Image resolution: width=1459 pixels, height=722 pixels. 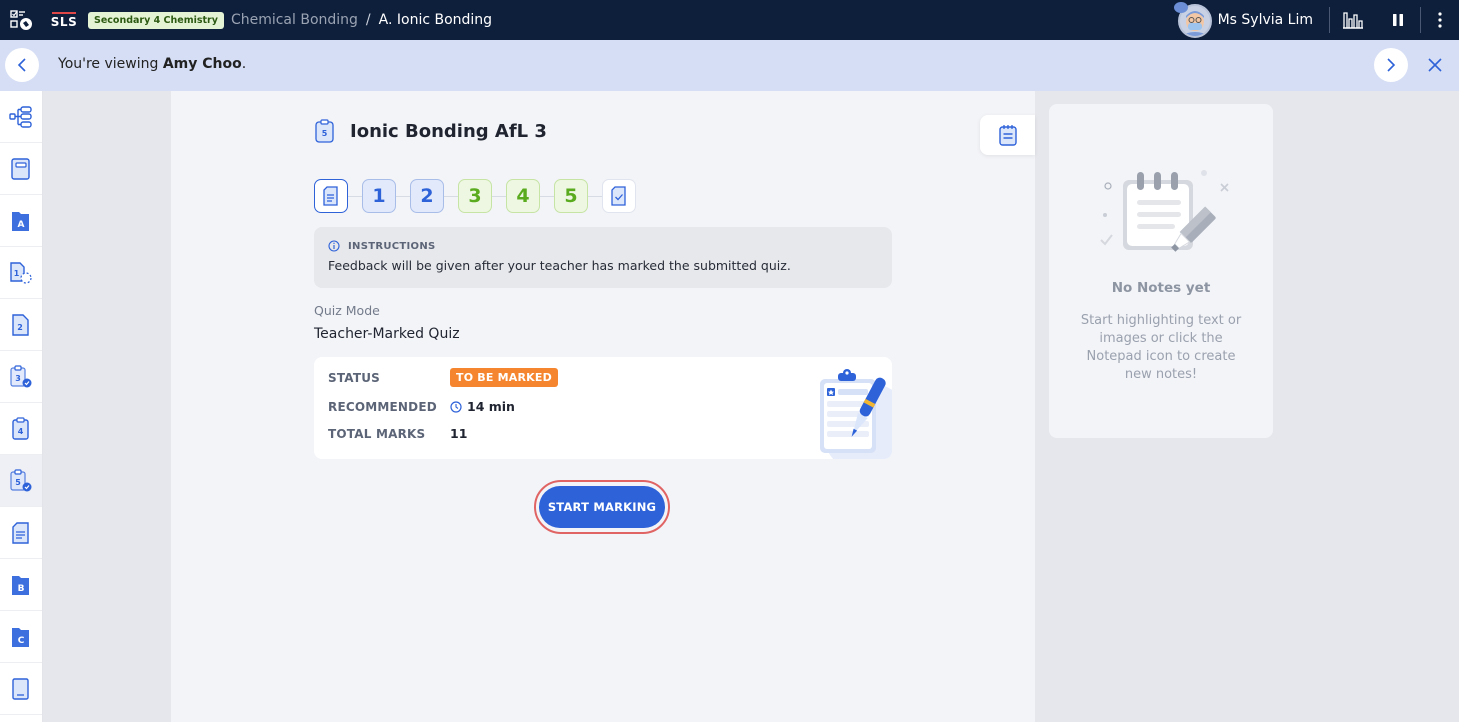 I want to click on step-question-4: 4, so click(x=523, y=196).